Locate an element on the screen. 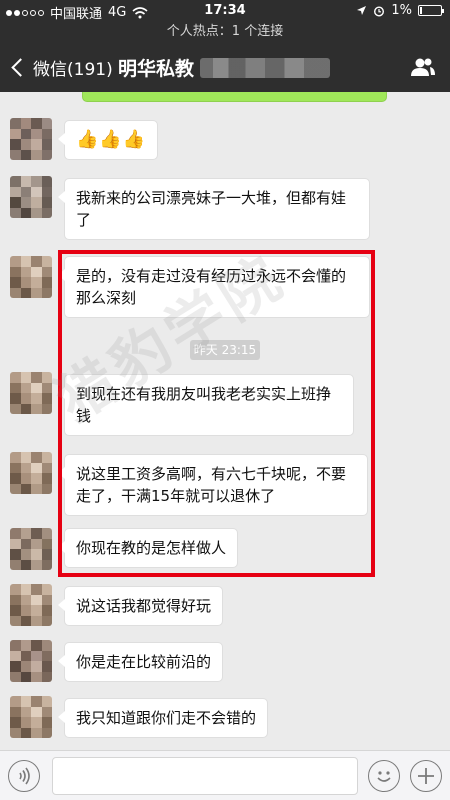 The width and height of the screenshot is (450, 800). chat-title: 明华私教 is located at coordinates (224, 67).